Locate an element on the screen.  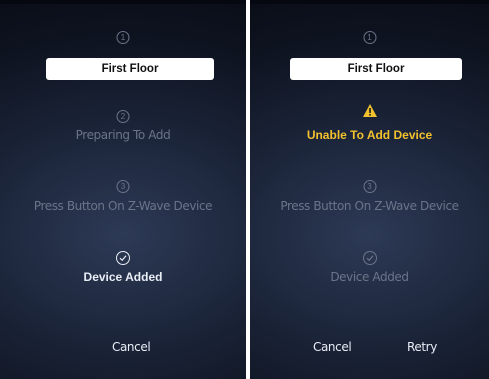
step-2-number: 2 is located at coordinates (123, 116).